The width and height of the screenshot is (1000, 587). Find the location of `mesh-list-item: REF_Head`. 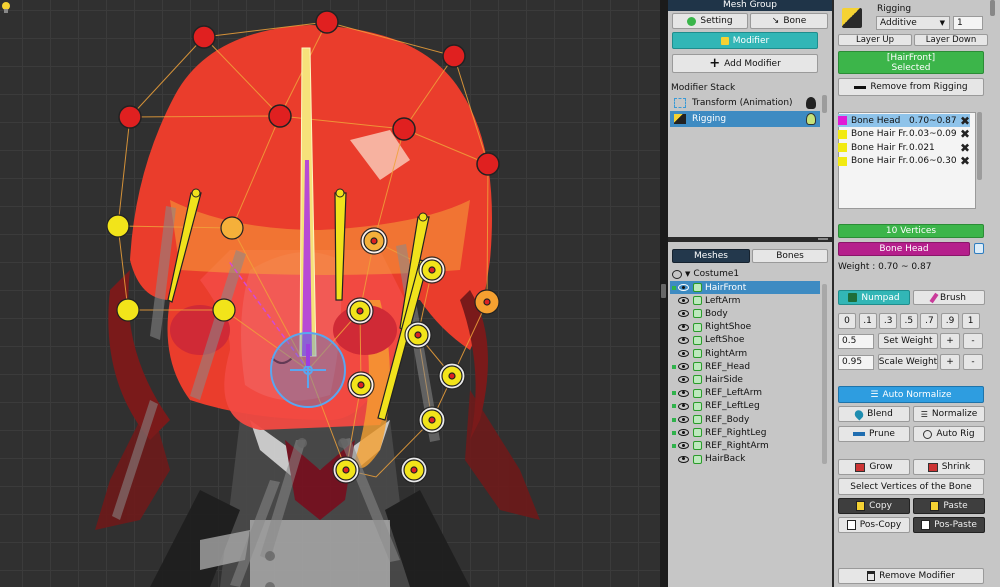

mesh-list-item: REF_Head is located at coordinates (745, 366).